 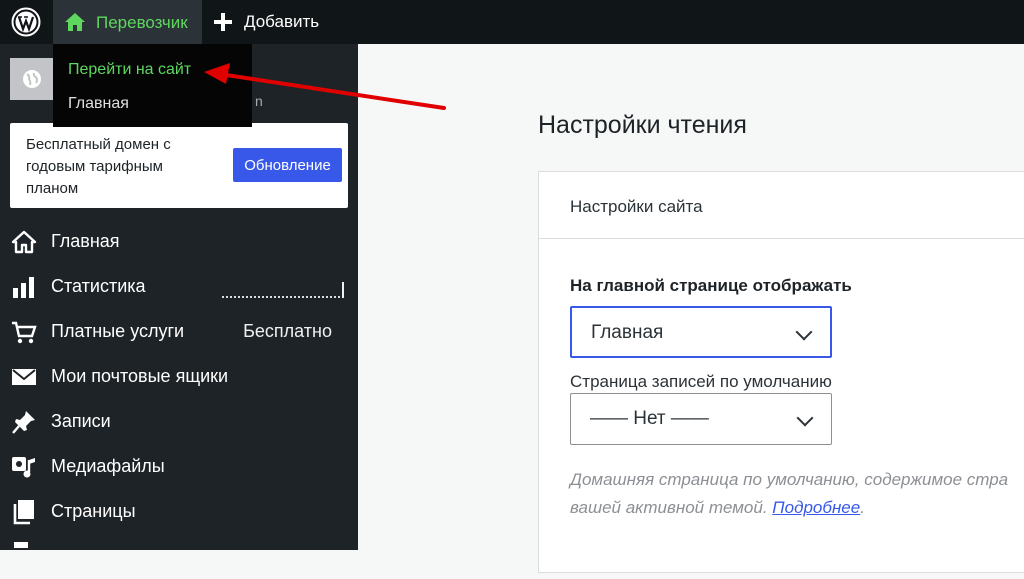 I want to click on page-title: Настройки чтения, so click(x=642, y=125).